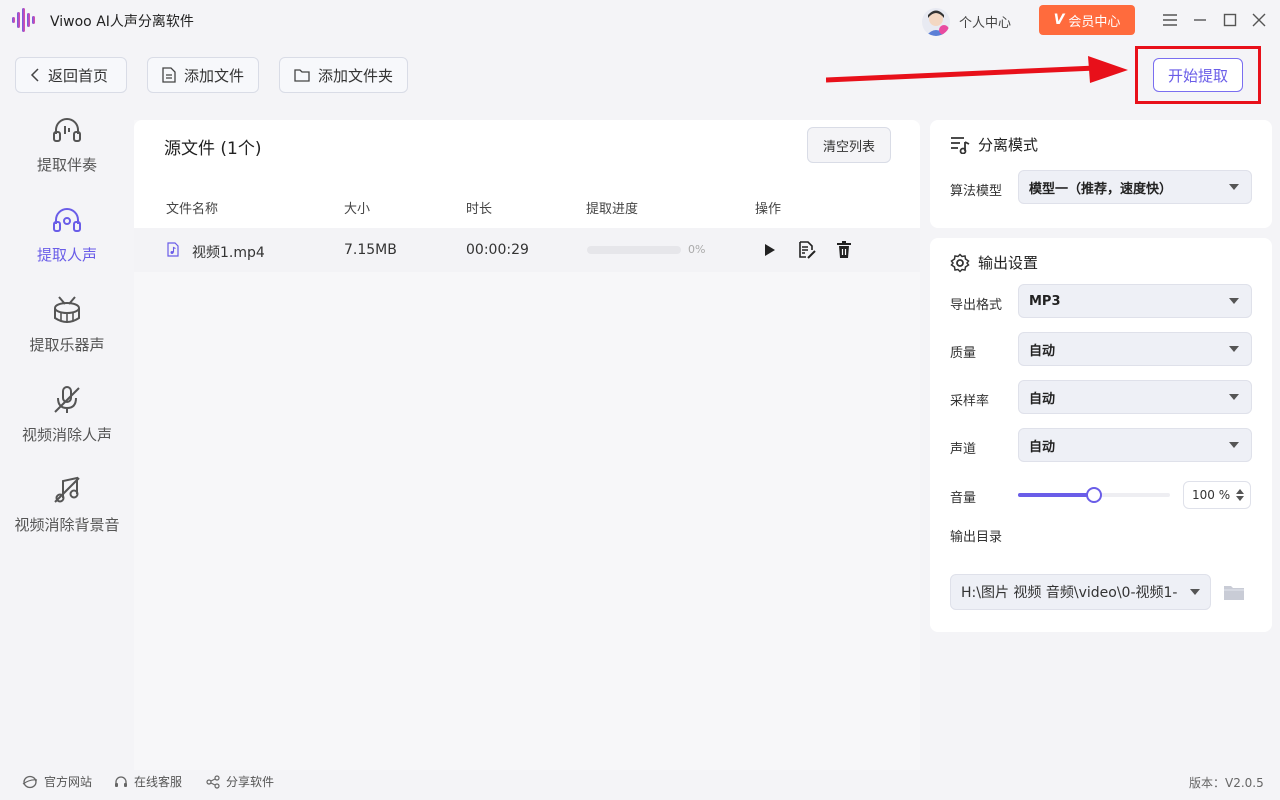 Image resolution: width=1280 pixels, height=800 pixels. I want to click on sample-rate-label: 采样率, so click(970, 401).